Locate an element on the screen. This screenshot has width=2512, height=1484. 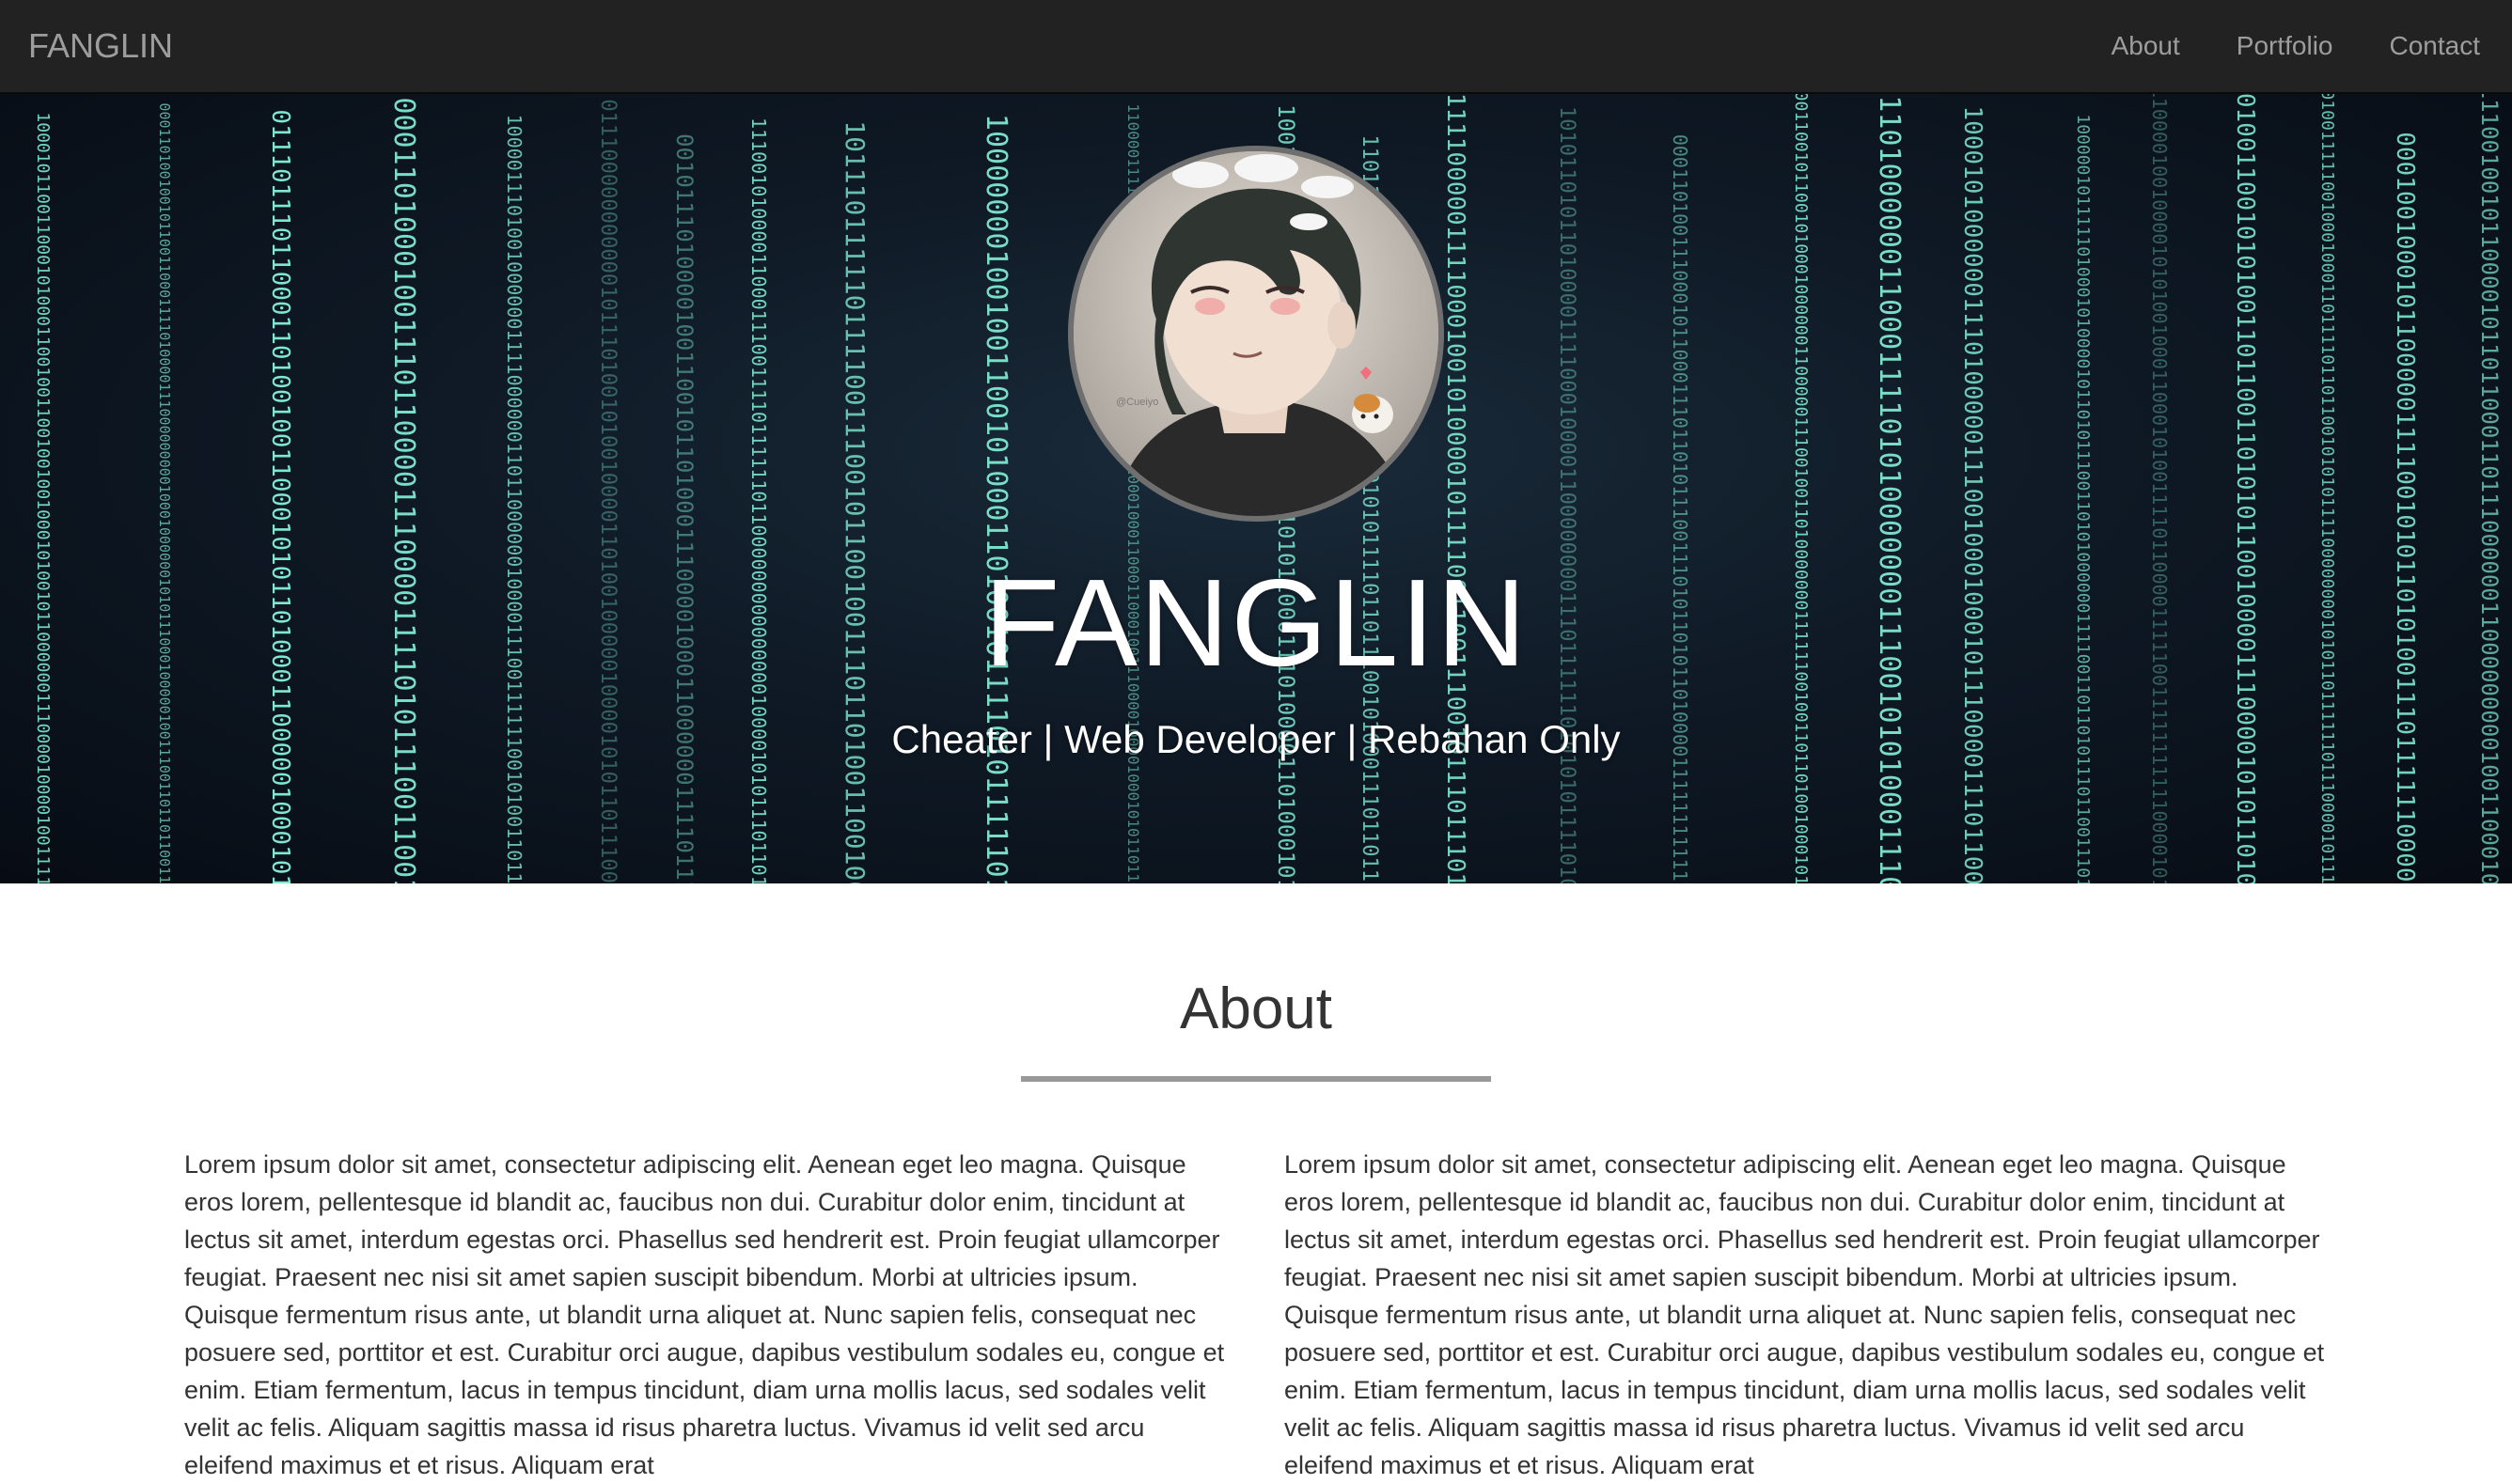
avatar: @Cueiyo is located at coordinates (1256, 334).